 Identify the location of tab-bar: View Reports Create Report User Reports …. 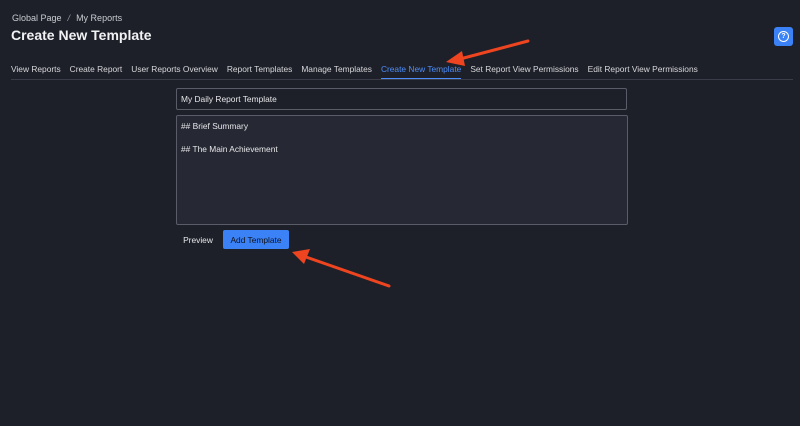
(402, 72).